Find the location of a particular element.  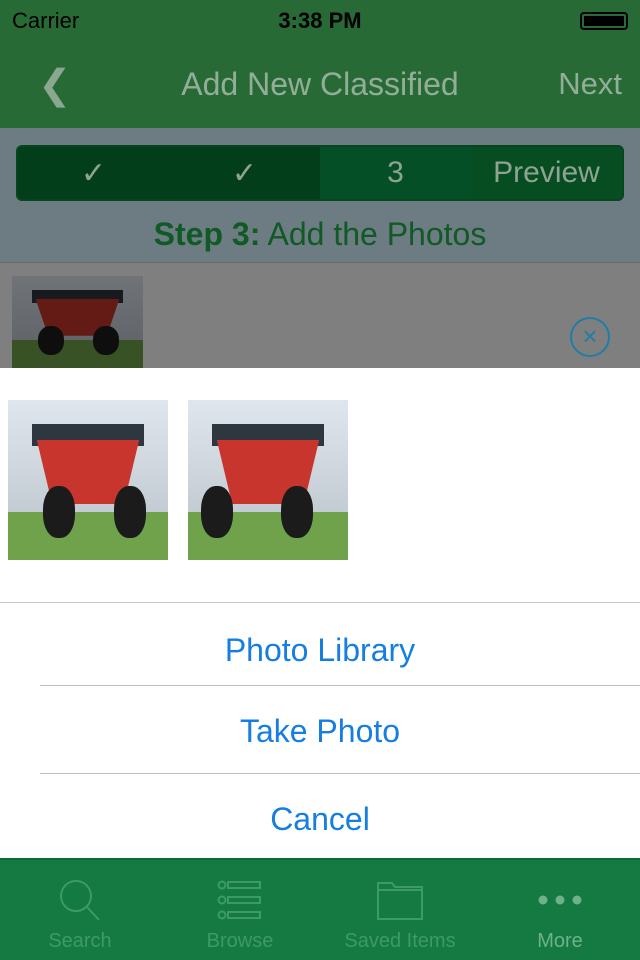

tab-more: More is located at coordinates (560, 910).